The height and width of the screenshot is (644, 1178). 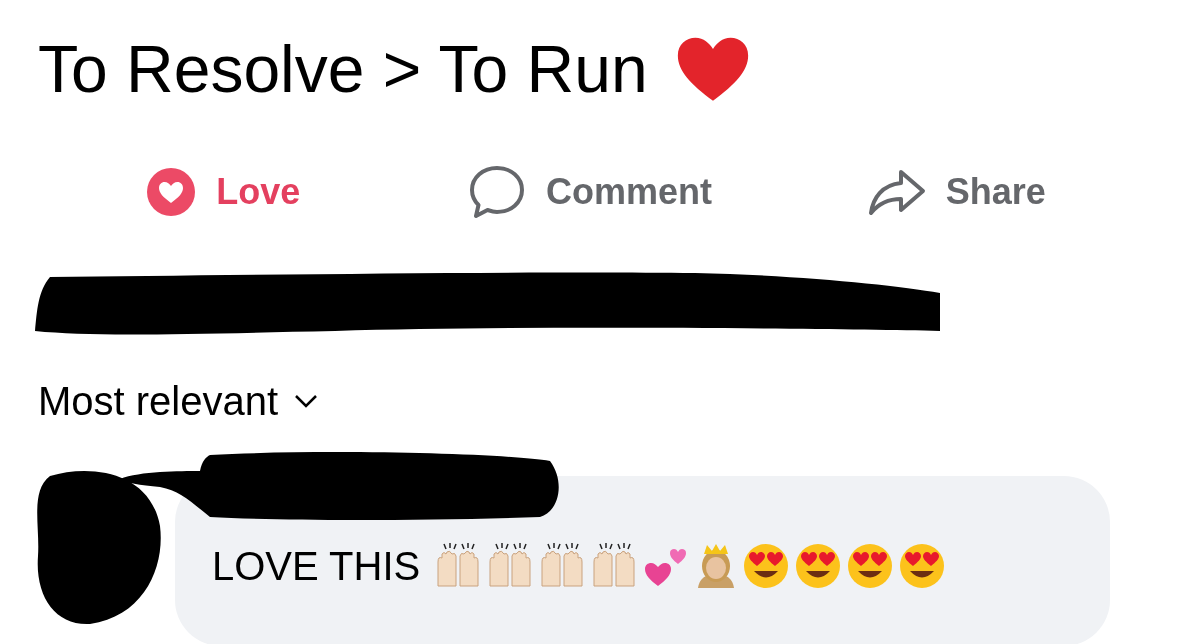 I want to click on speech-bubble-icon, so click(x=497, y=191).